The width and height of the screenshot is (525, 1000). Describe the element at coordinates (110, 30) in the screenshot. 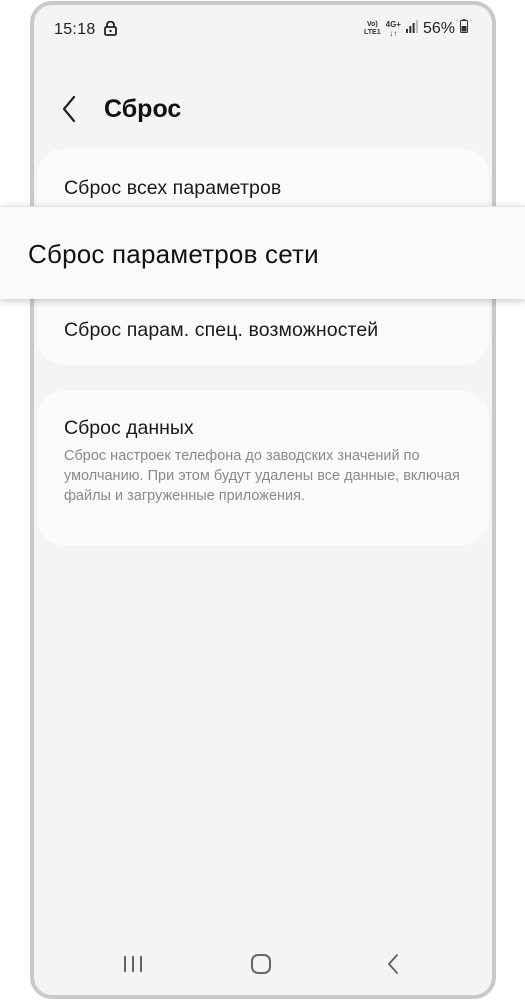

I see `lock-icon` at that location.